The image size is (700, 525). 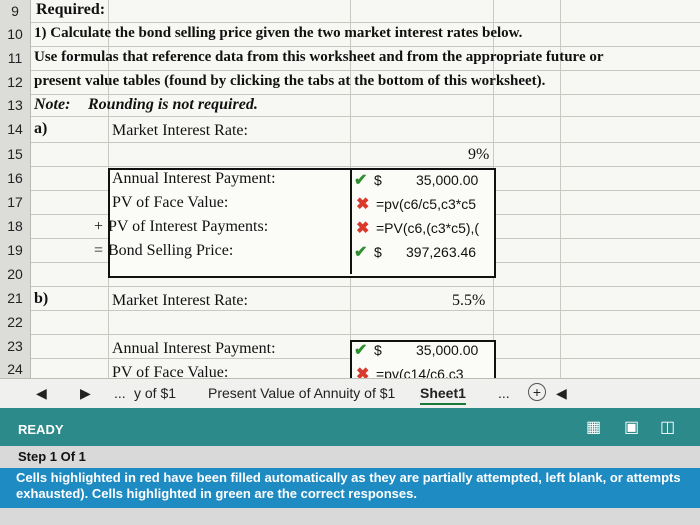 I want to click on market-rate-label-b: Market Interest Rate:, so click(x=180, y=300).